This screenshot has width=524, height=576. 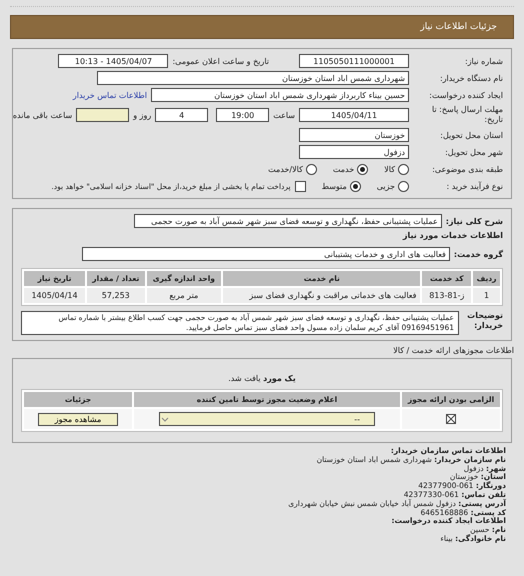 What do you see at coordinates (103, 115) in the screenshot?
I see `remaining-hours-field` at bounding box center [103, 115].